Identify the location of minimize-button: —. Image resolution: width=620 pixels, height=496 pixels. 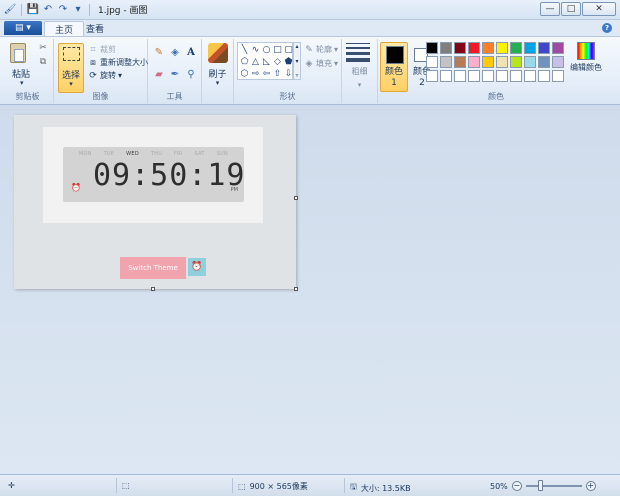
(550, 9).